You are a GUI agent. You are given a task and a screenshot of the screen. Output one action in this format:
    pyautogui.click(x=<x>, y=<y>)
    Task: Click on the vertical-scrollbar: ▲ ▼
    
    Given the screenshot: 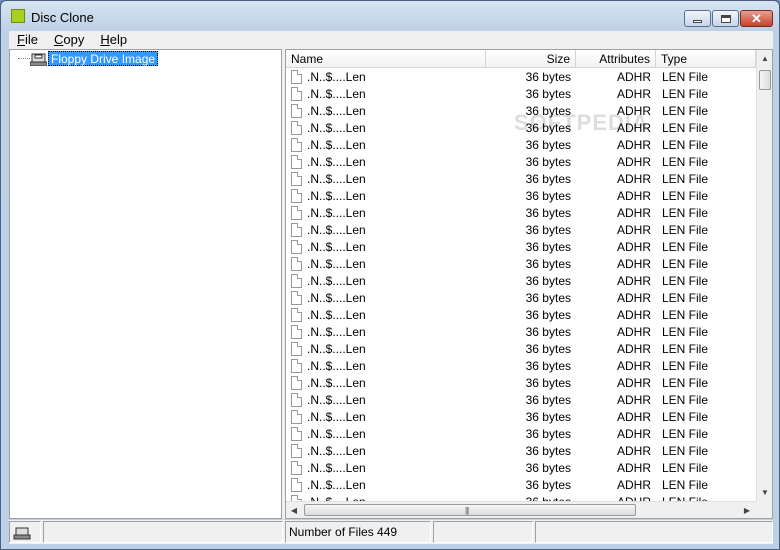 What is the action you would take?
    pyautogui.click(x=764, y=275)
    